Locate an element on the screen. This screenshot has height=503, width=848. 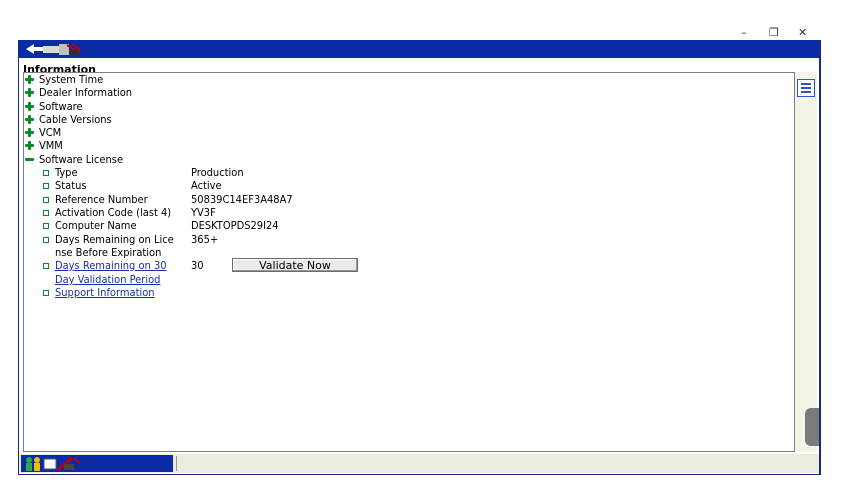
tree-node-label: VCM is located at coordinates (50, 132).